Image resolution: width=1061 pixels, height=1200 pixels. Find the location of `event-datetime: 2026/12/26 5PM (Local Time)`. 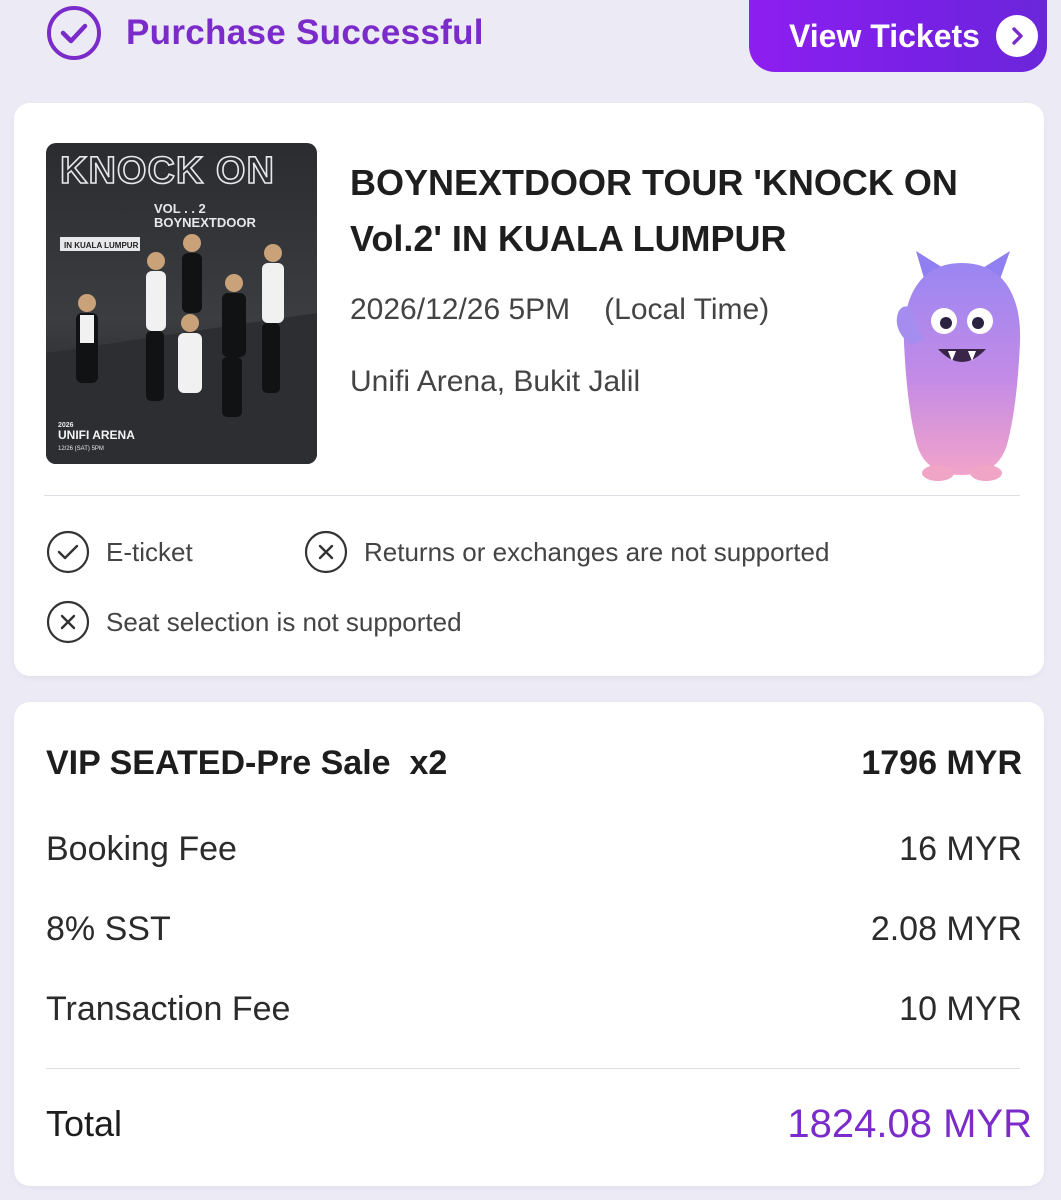

event-datetime: 2026/12/26 5PM (Local Time) is located at coordinates (559, 310).